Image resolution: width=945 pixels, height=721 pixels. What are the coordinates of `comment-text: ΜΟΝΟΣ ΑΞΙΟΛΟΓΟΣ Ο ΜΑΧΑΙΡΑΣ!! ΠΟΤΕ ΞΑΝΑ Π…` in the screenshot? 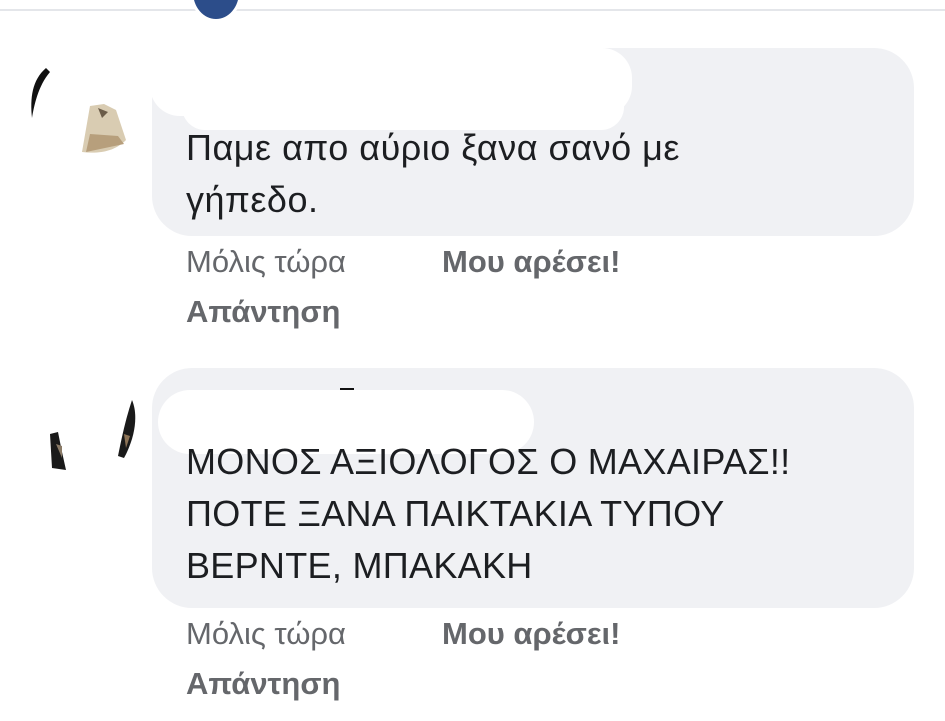 It's located at (488, 513).